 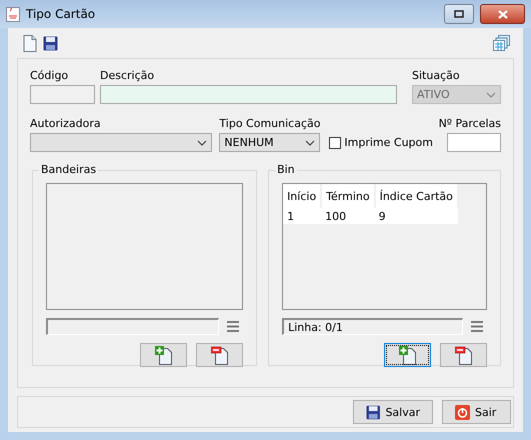 What do you see at coordinates (145, 246) in the screenshot?
I see `flags-list` at bounding box center [145, 246].